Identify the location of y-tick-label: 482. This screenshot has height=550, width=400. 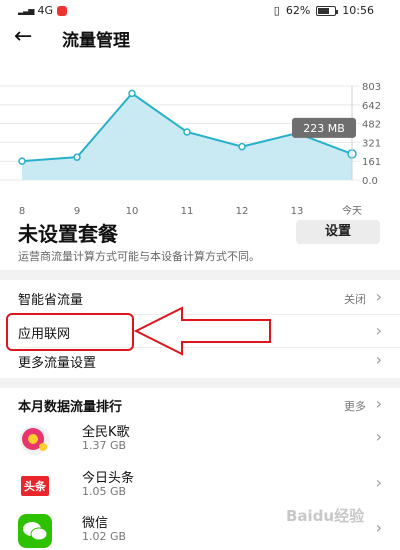
(371, 125).